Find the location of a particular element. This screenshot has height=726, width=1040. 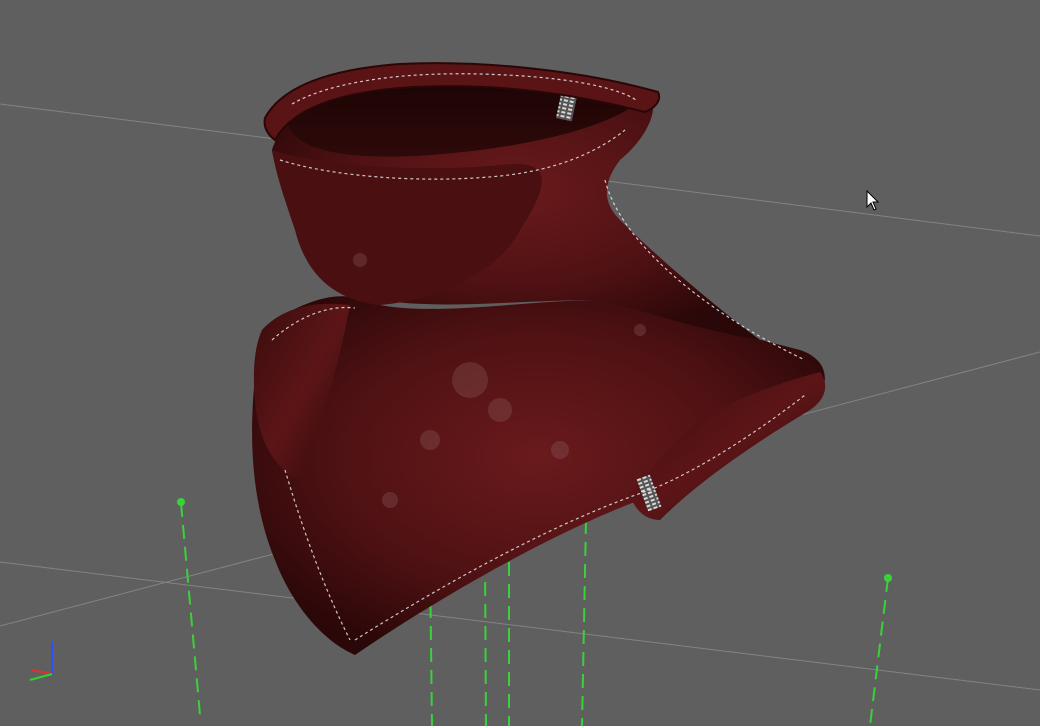

mouse-pointer-icon is located at coordinates (873, 200).